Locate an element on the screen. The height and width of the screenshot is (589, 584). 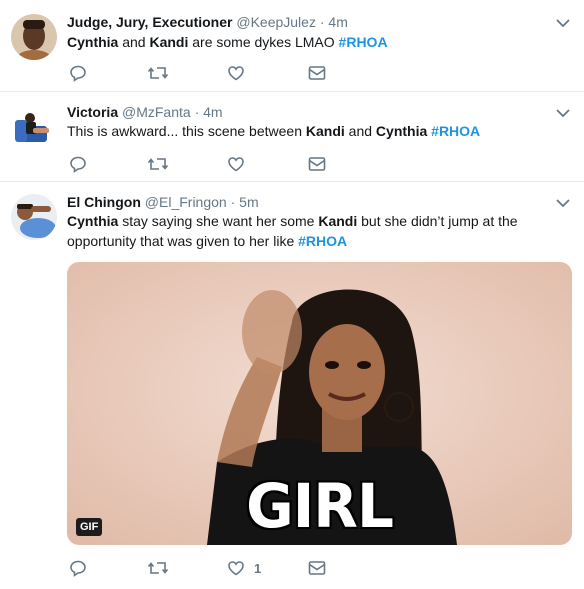
gif-badge: GIF is located at coordinates (89, 527).